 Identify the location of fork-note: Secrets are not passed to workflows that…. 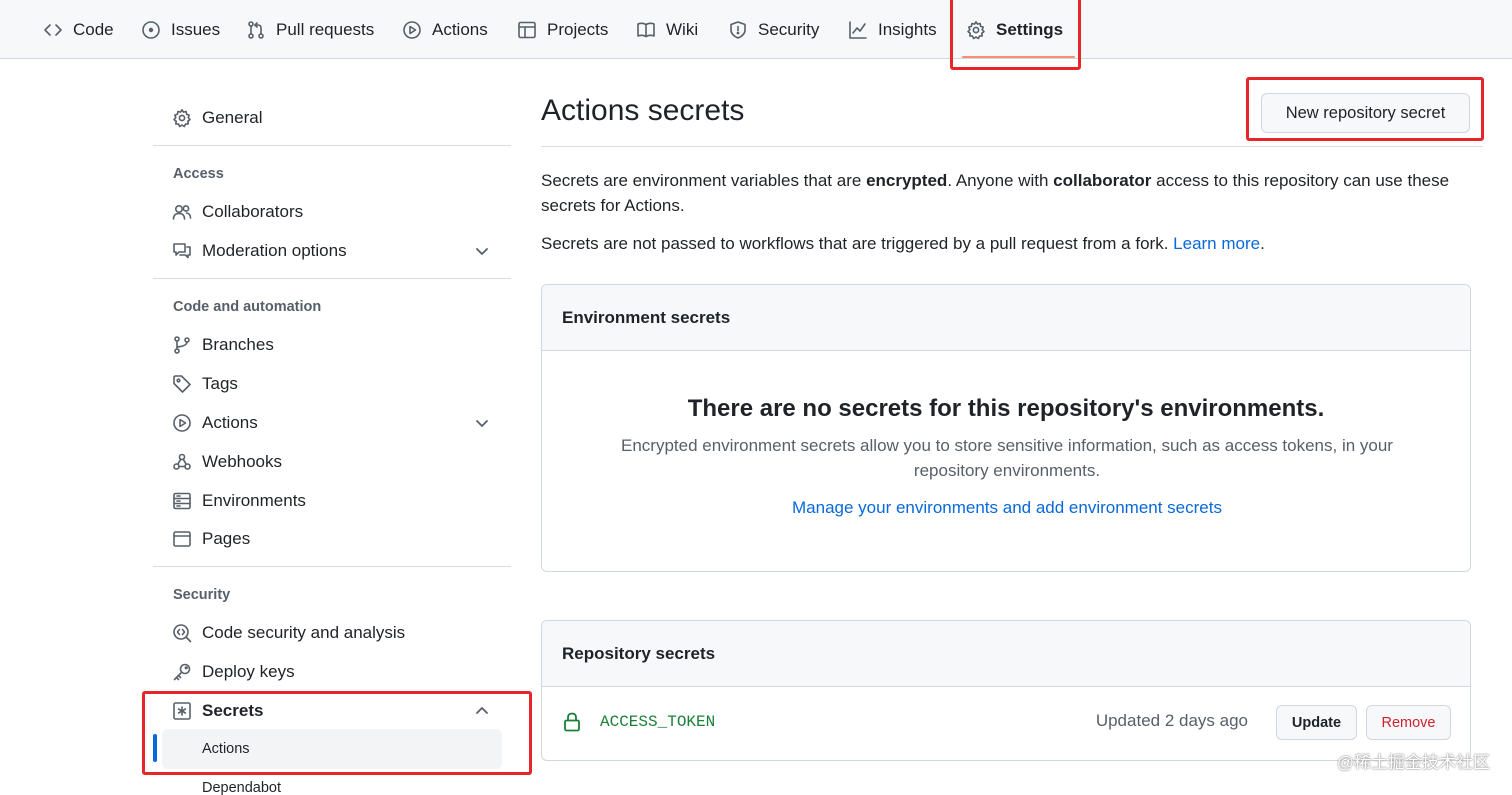
(903, 243).